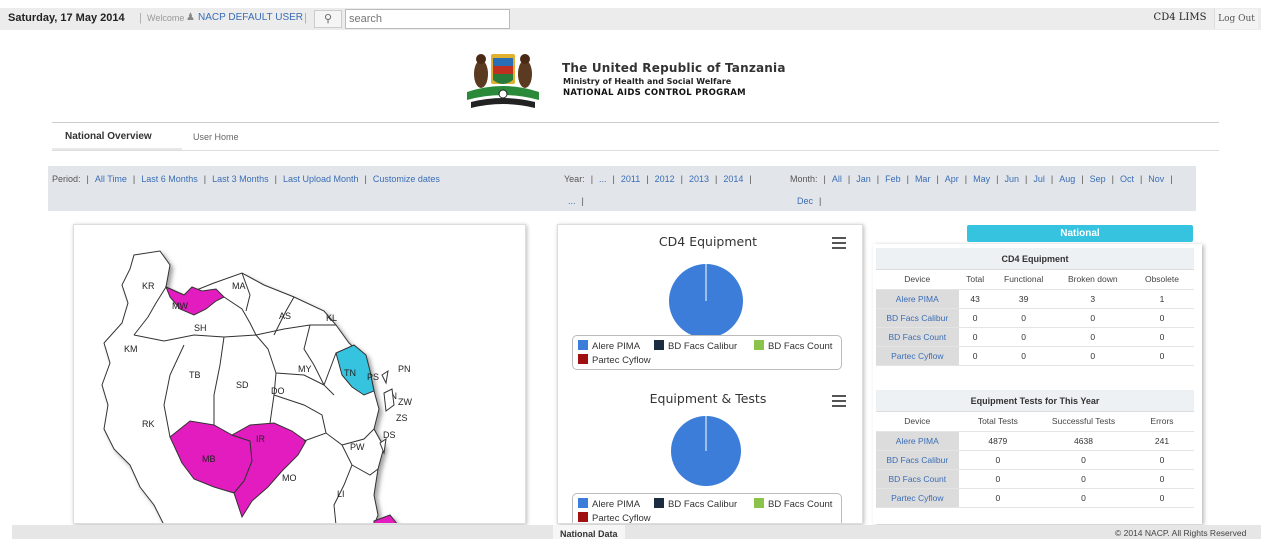 This screenshot has width=1261, height=543. What do you see at coordinates (863, 179) in the screenshot?
I see `month-jan: Jan` at bounding box center [863, 179].